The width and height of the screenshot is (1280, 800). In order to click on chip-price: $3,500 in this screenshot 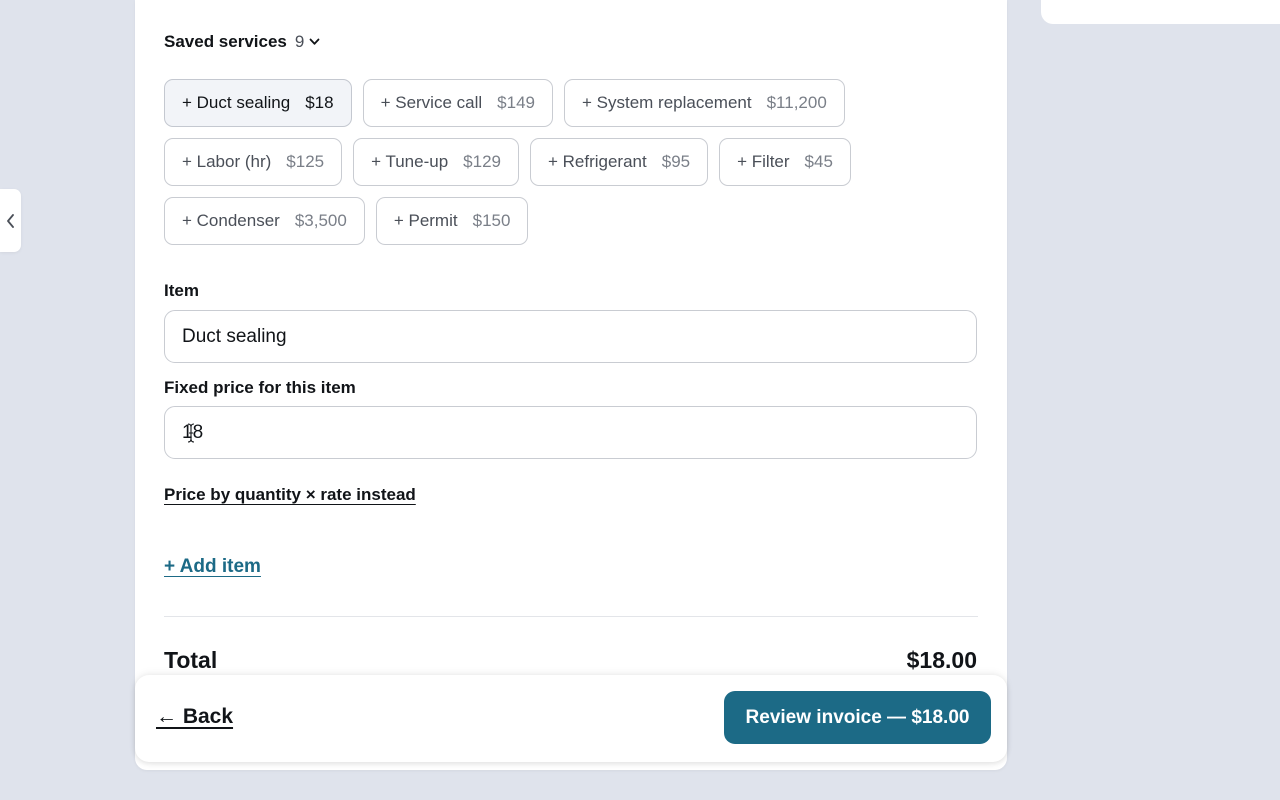, I will do `click(320, 220)`.